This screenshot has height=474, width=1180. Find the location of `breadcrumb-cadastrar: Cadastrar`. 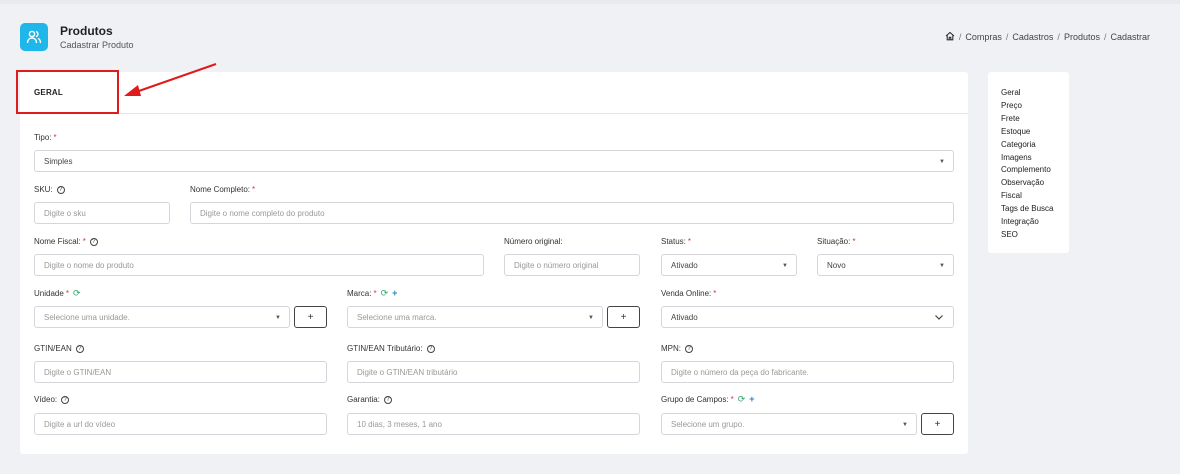

breadcrumb-cadastrar: Cadastrar is located at coordinates (1130, 37).